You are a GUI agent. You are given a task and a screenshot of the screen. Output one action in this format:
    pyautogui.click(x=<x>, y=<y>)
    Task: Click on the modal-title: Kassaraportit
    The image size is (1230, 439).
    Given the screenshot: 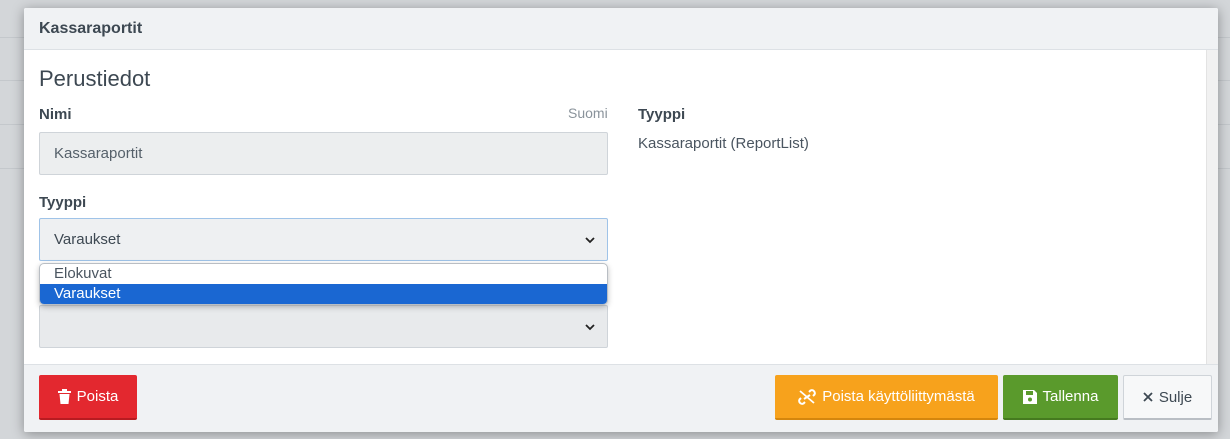 What is the action you would take?
    pyautogui.click(x=621, y=29)
    